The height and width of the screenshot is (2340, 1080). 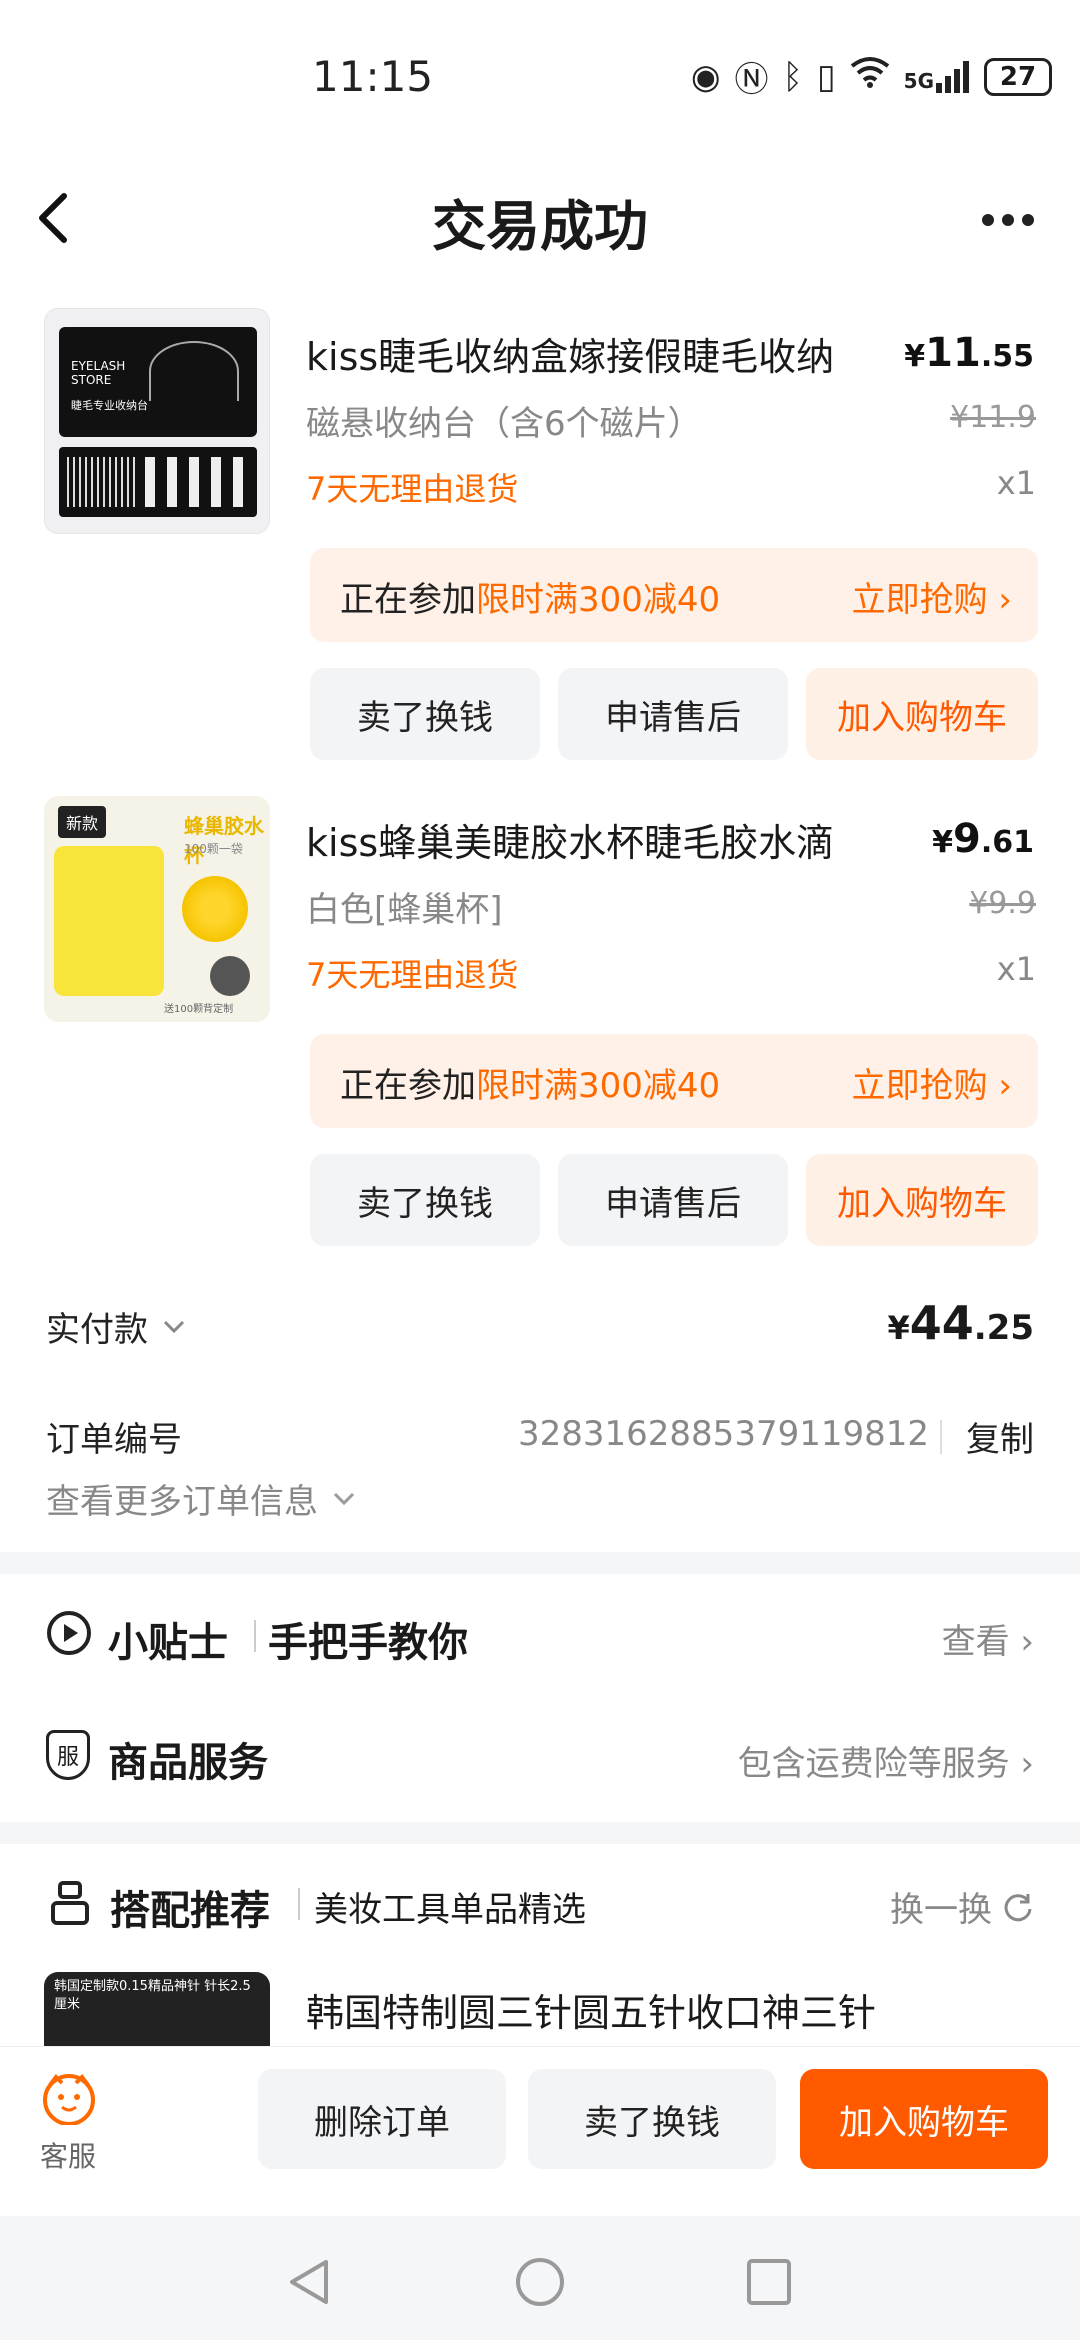 I want to click on recommend-subtitle: 美妆工具单品精选, so click(x=450, y=1910).